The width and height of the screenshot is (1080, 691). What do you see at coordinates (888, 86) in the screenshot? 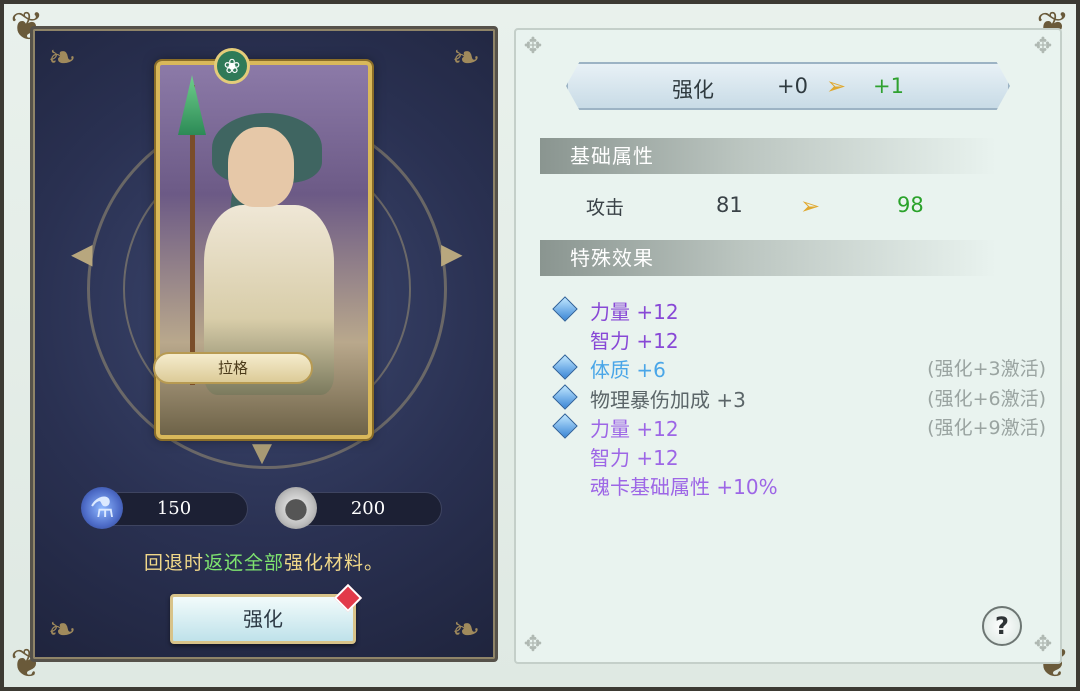
I see `level-next: +1` at bounding box center [888, 86].